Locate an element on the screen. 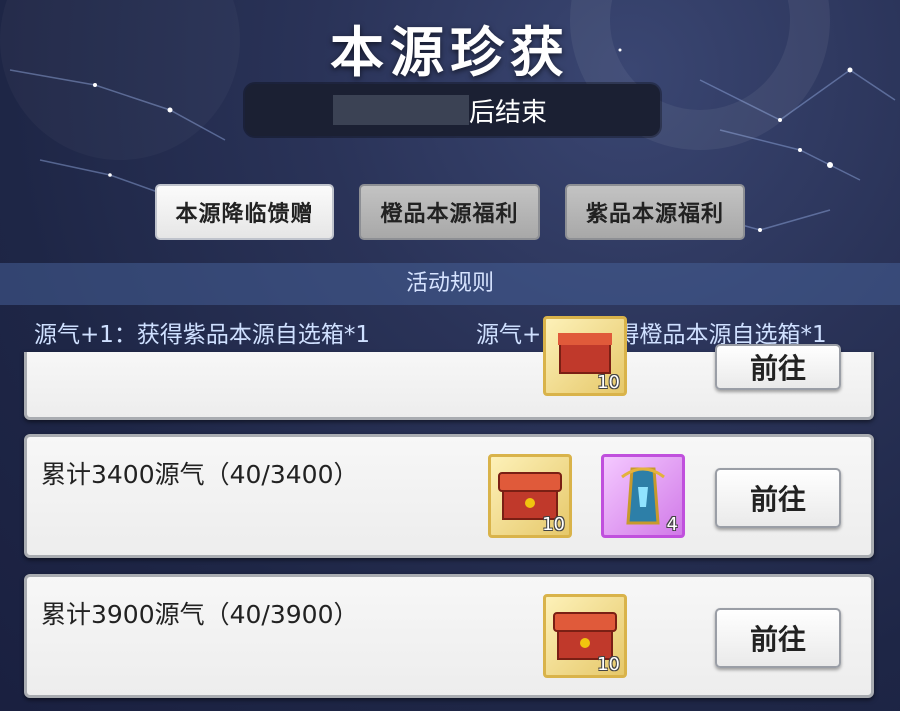 The image size is (900, 711). page-title: 本源珍获 is located at coordinates (450, 52).